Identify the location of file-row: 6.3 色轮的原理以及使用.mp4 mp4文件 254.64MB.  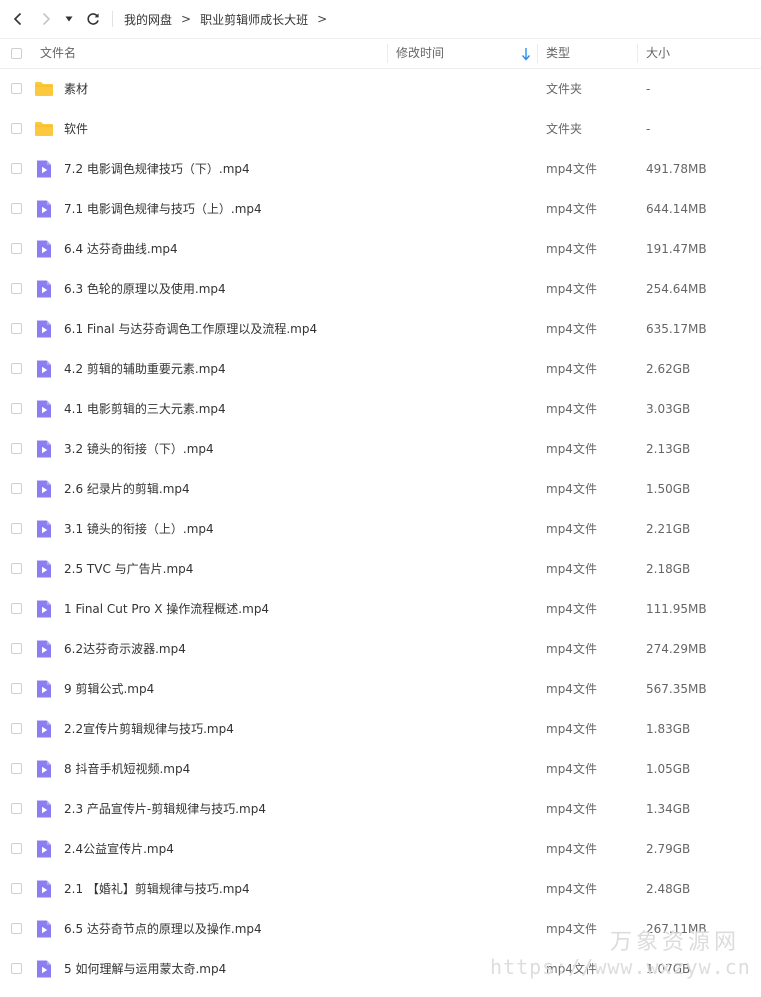
(380, 289).